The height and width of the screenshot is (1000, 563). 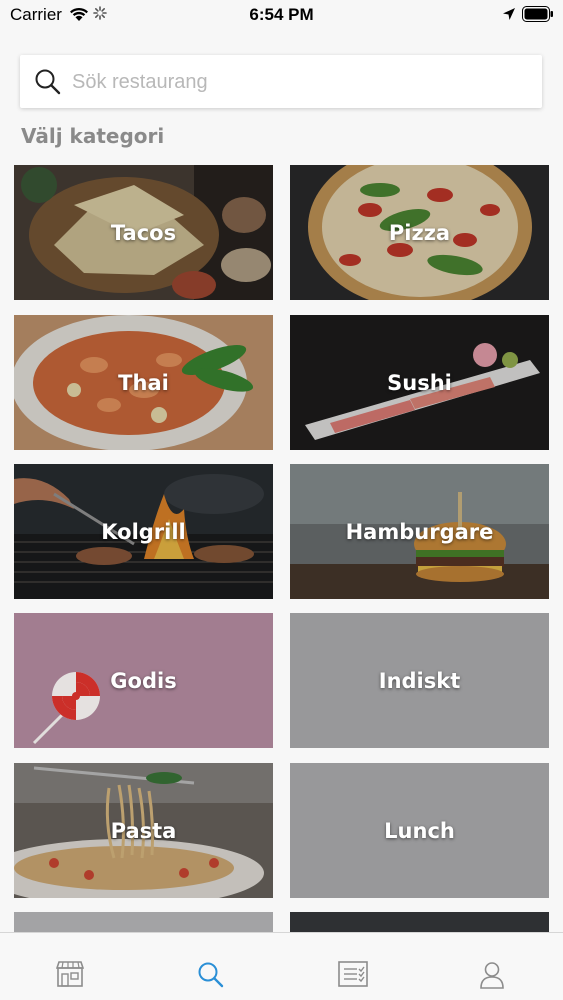 What do you see at coordinates (419, 922) in the screenshot?
I see `category-tile-partial-right` at bounding box center [419, 922].